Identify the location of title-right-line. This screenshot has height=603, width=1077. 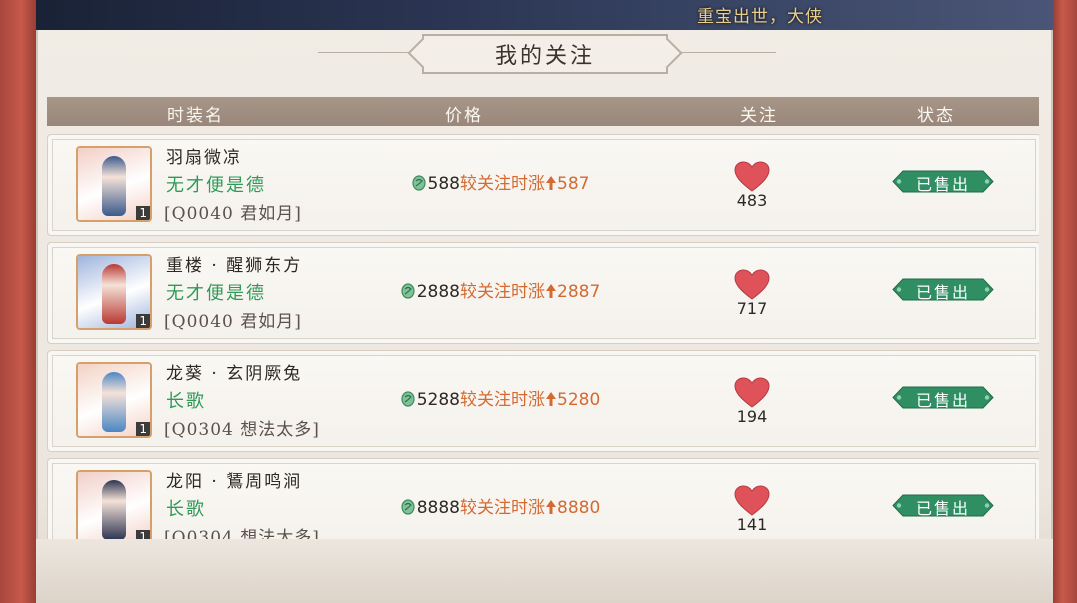
(722, 52).